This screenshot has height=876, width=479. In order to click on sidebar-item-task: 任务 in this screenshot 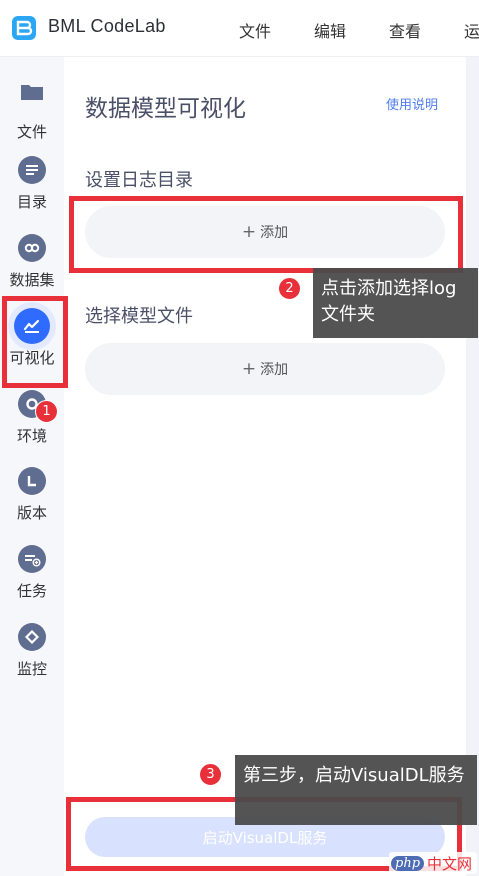, I will do `click(32, 582)`.